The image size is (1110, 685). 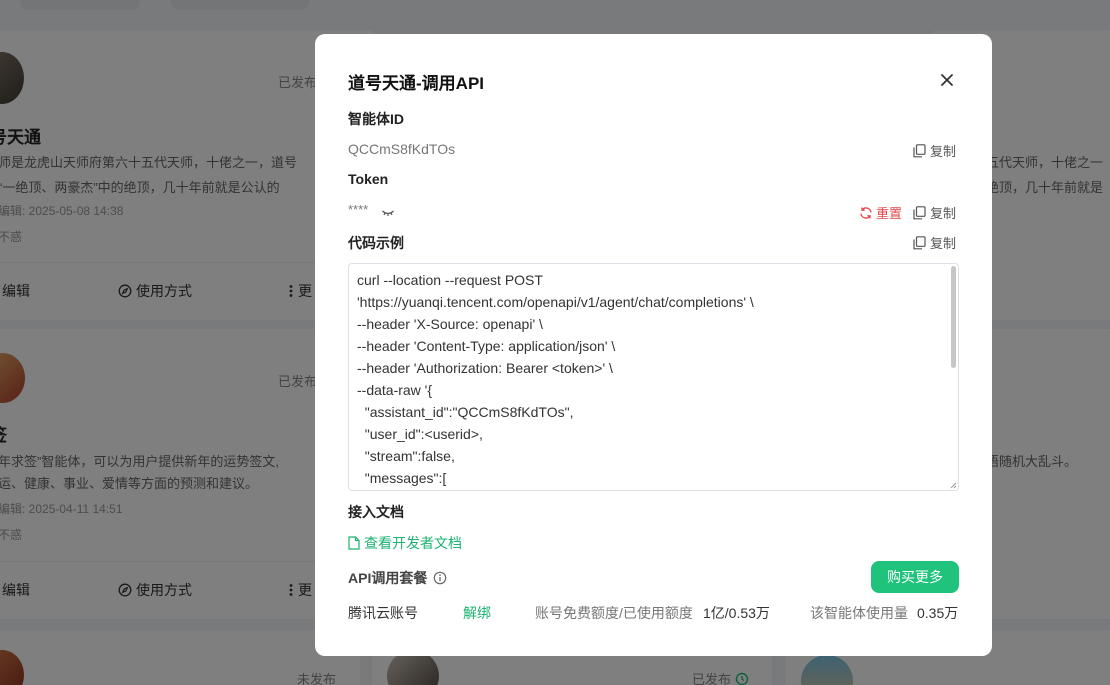 What do you see at coordinates (354, 543) in the screenshot?
I see `file-icon` at bounding box center [354, 543].